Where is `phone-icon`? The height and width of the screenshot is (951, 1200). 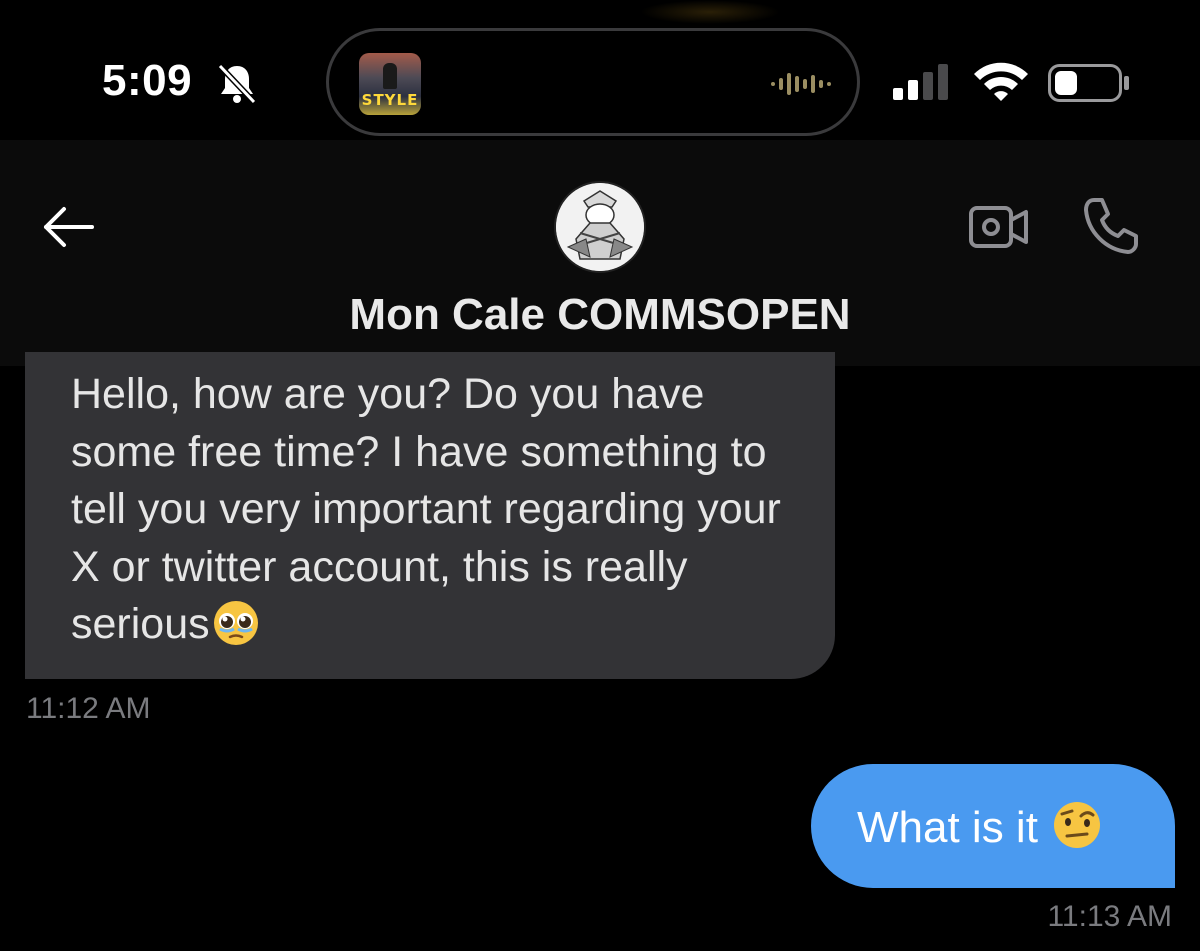
phone-icon is located at coordinates (1110, 226).